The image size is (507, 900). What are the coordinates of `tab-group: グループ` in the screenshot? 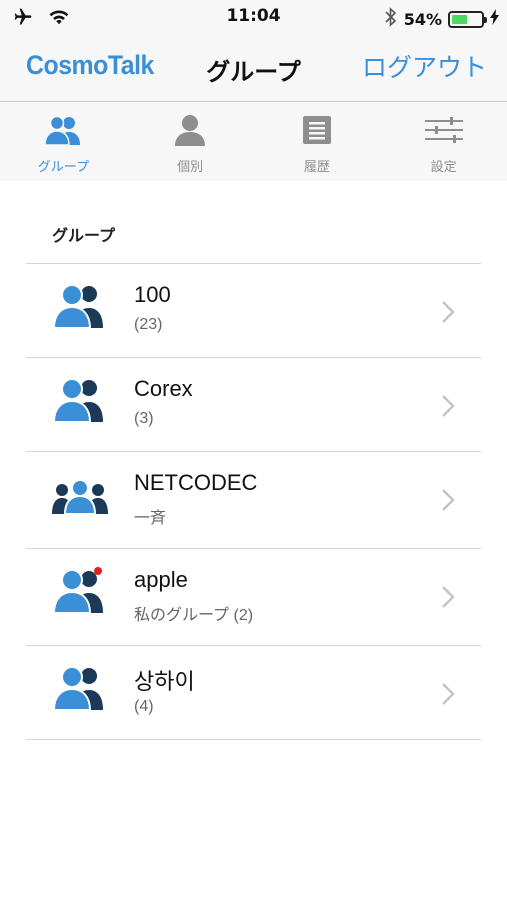 It's located at (63, 142).